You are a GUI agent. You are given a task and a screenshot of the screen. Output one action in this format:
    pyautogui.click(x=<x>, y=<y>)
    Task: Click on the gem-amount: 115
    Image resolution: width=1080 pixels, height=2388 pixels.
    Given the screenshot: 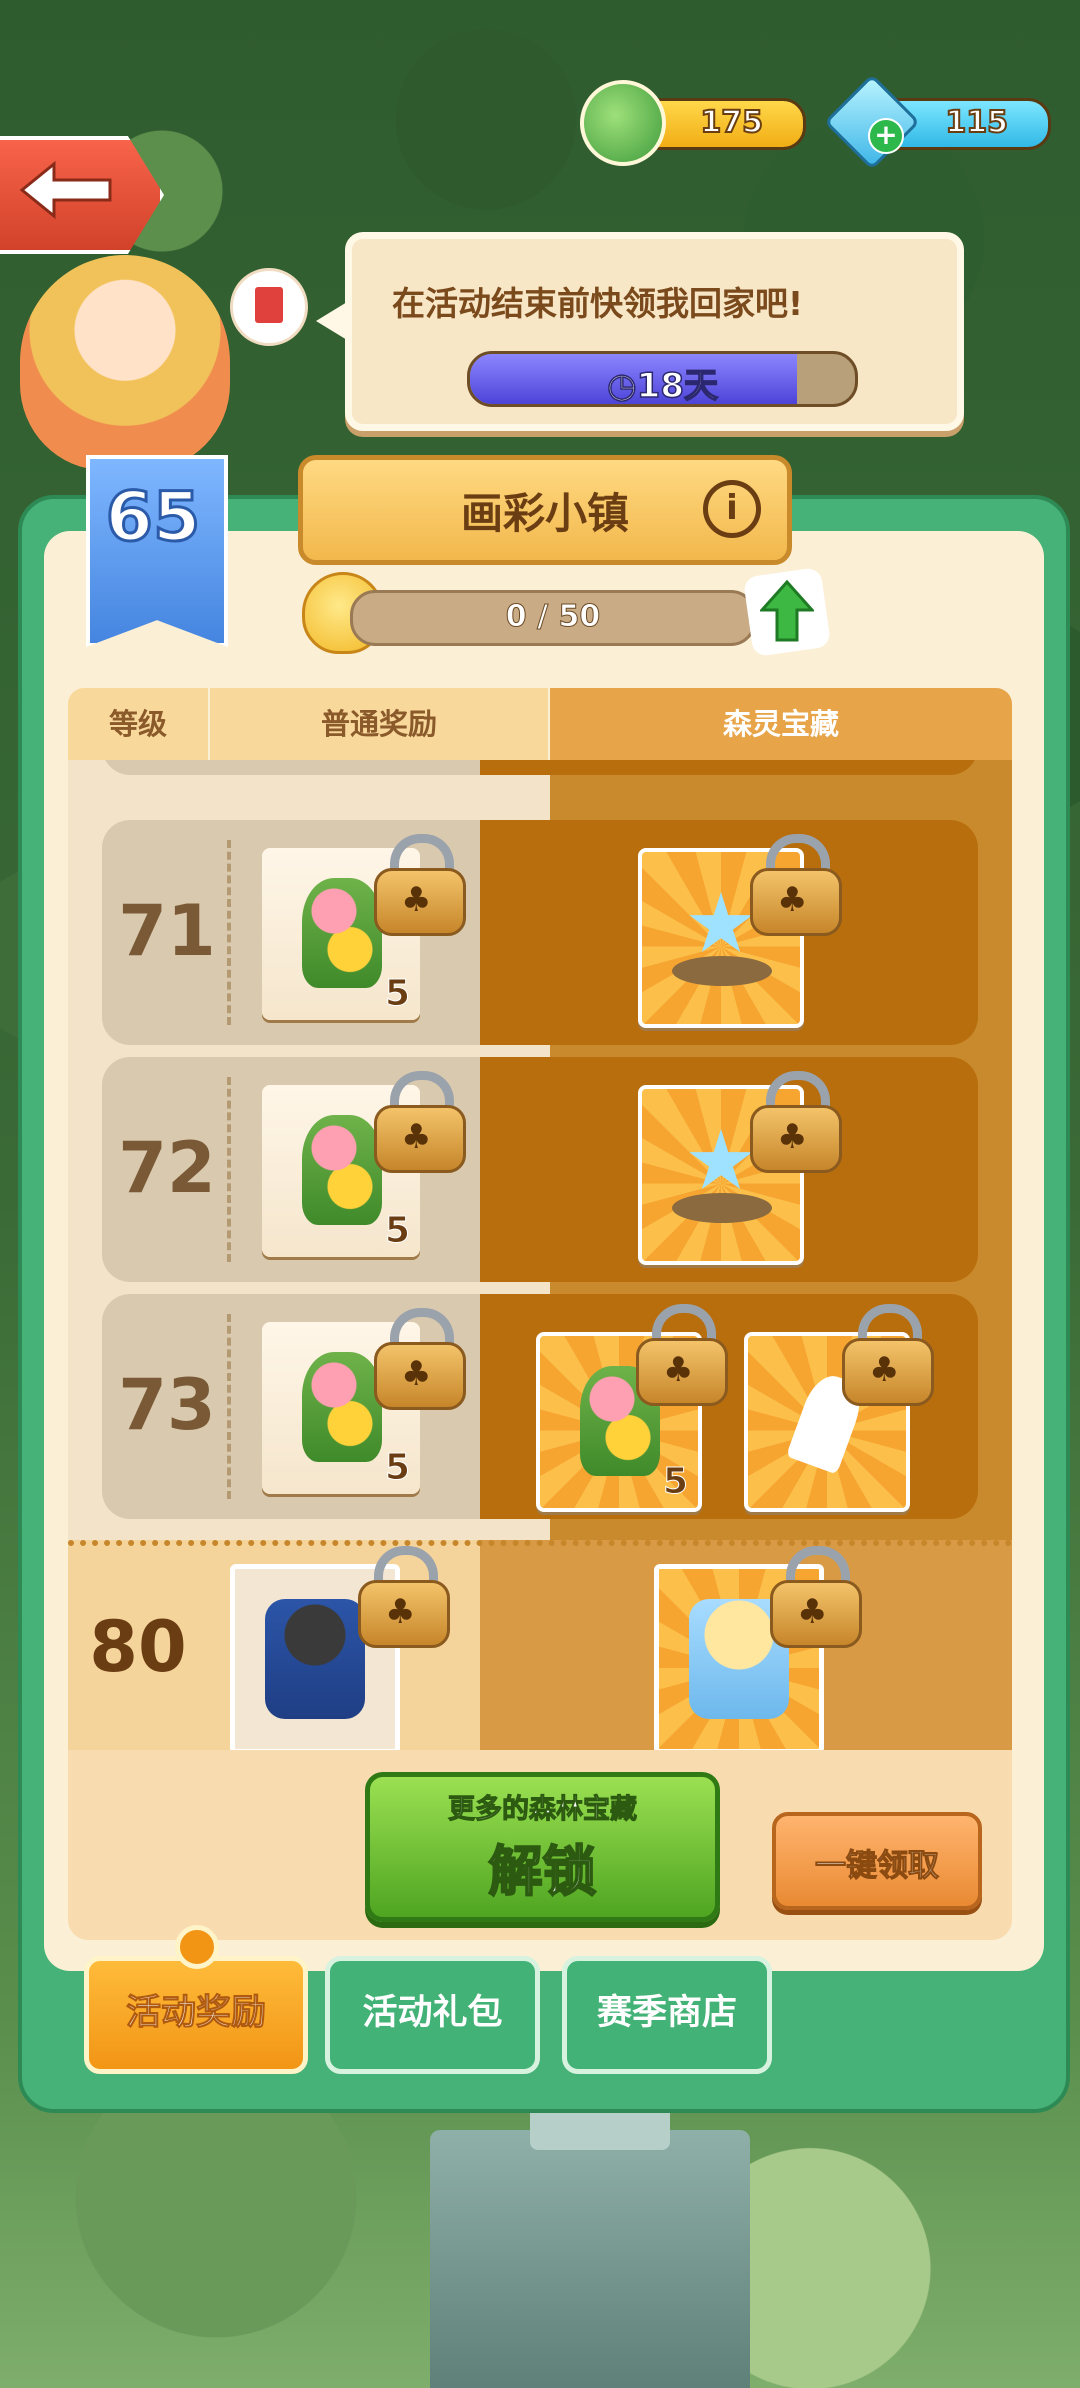 What is the action you would take?
    pyautogui.click(x=976, y=122)
    